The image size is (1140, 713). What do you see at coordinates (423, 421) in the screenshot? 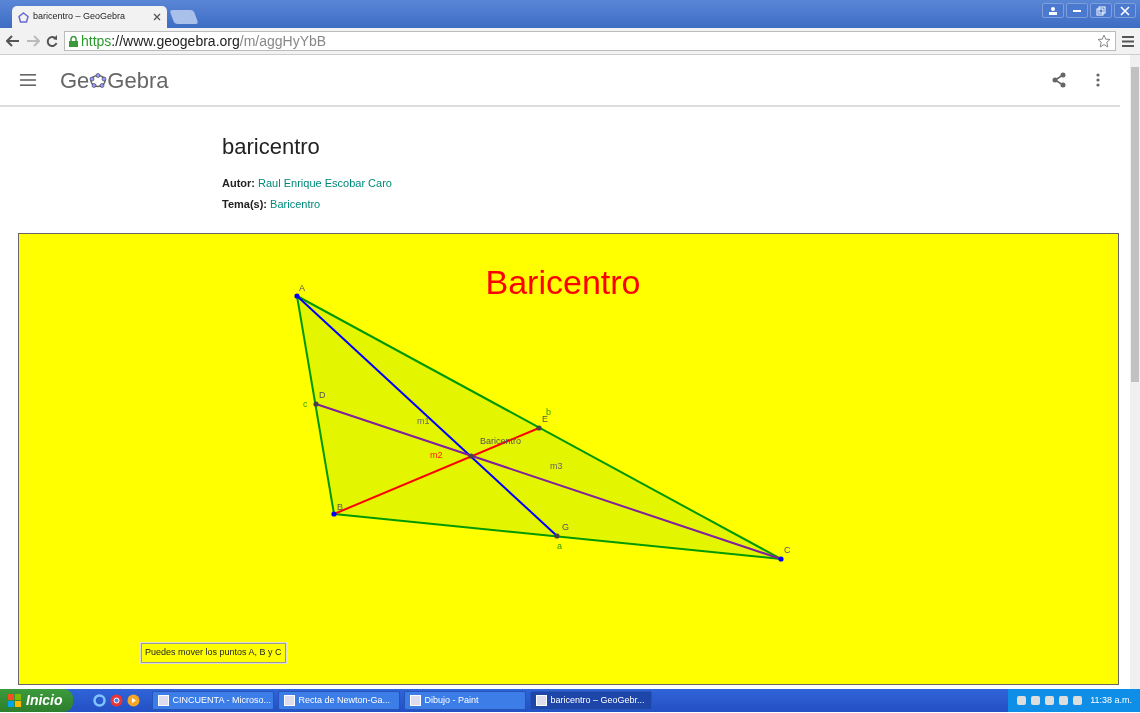
I see `segment-label: m1` at bounding box center [423, 421].